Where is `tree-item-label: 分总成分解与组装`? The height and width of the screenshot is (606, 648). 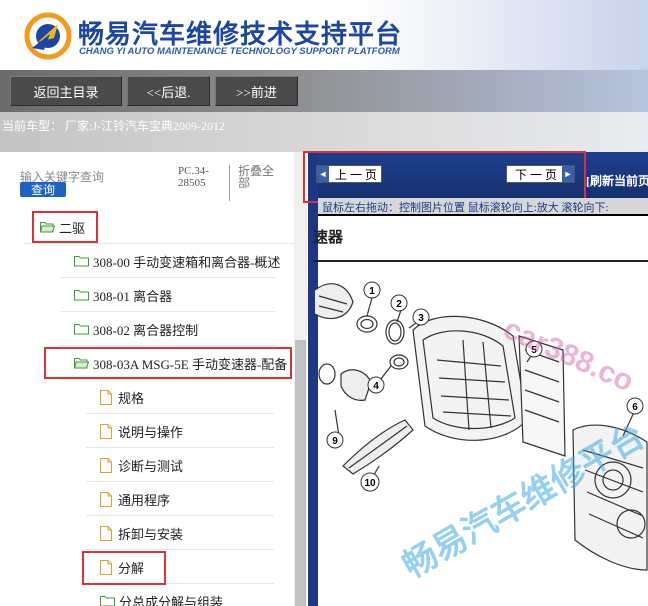 tree-item-label: 分总成分解与组装 is located at coordinates (171, 600).